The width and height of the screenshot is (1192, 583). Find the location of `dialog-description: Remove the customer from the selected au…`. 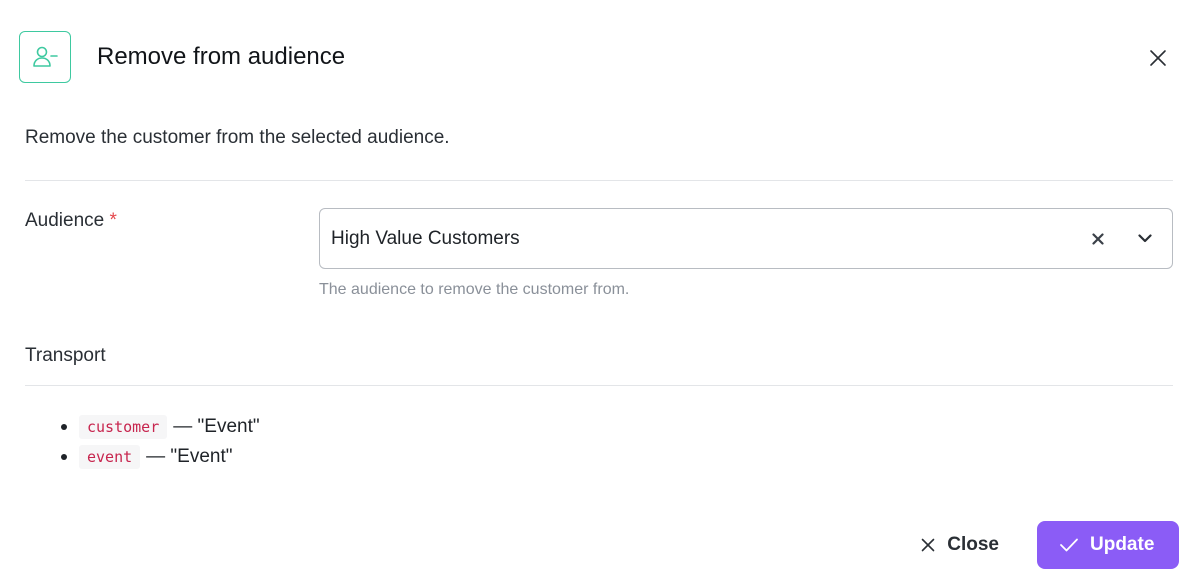

dialog-description: Remove the customer from the selected au… is located at coordinates (237, 137).